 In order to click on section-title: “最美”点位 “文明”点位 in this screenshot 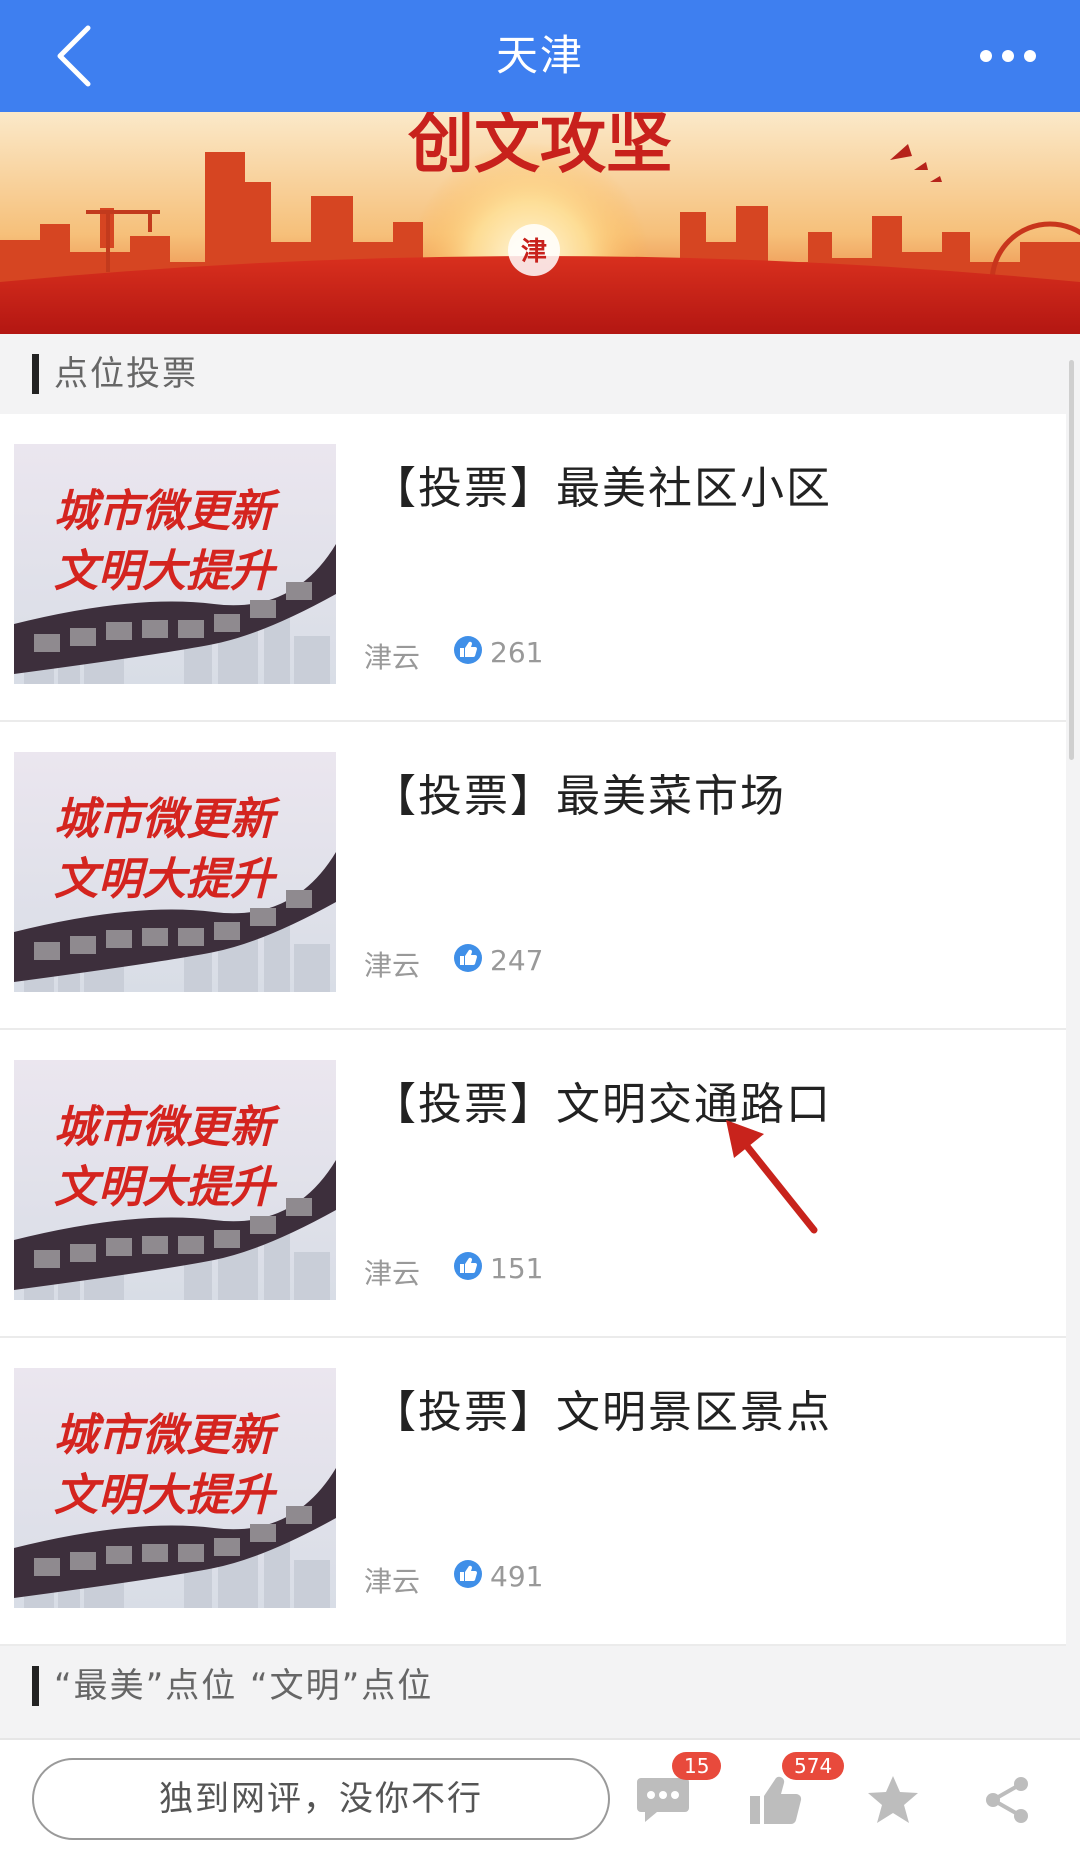, I will do `click(244, 1686)`.